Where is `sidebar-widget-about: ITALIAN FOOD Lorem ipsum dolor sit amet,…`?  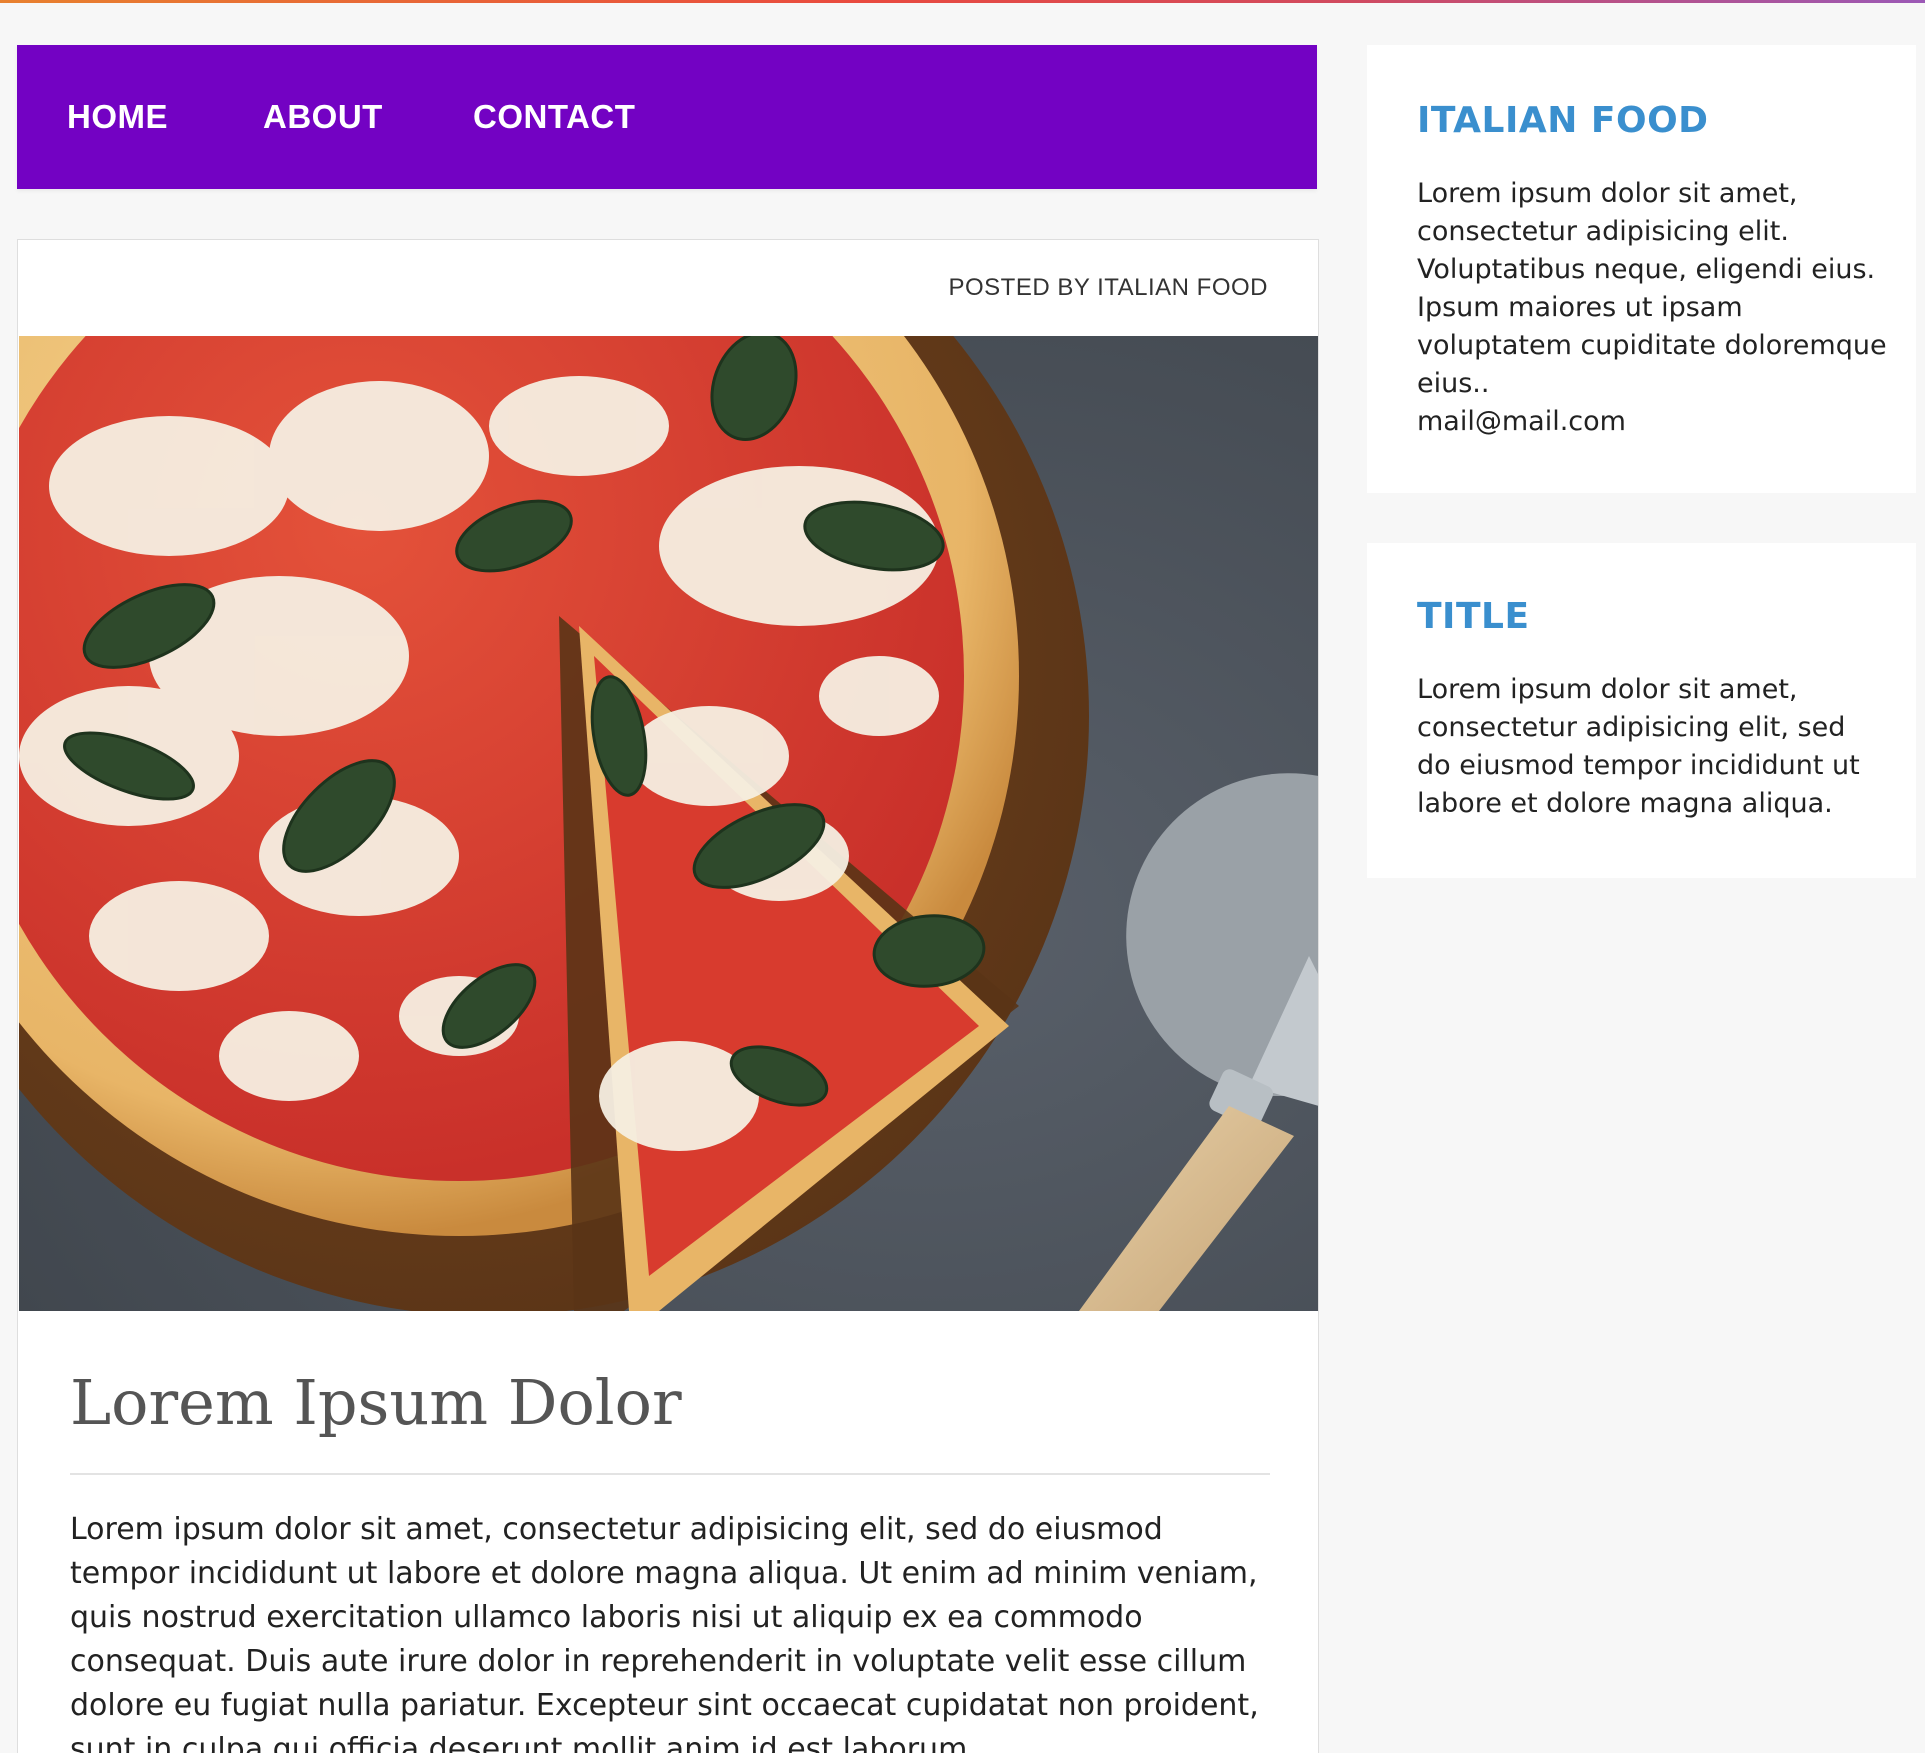
sidebar-widget-about: ITALIAN FOOD Lorem ipsum dolor sit amet,… is located at coordinates (1641, 269).